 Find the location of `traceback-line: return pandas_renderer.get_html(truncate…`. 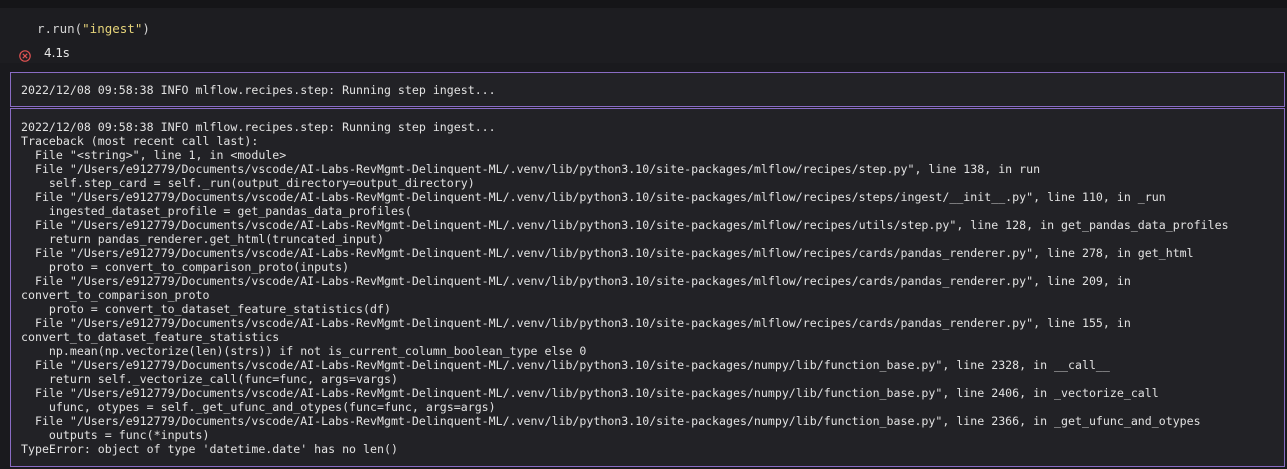

traceback-line: return pandas_renderer.get_html(truncate… is located at coordinates (202, 239).